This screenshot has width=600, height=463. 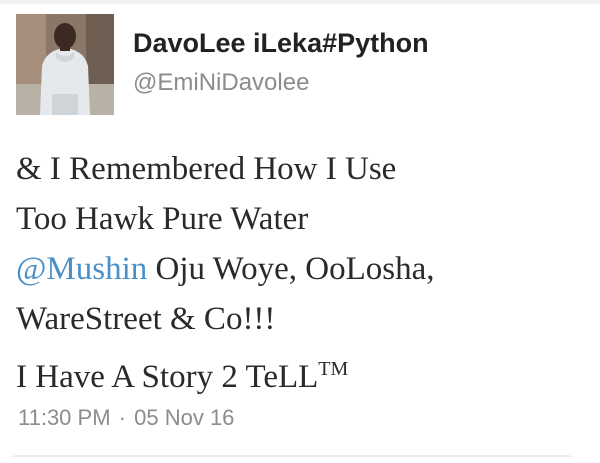 I want to click on avatar, so click(x=65, y=64).